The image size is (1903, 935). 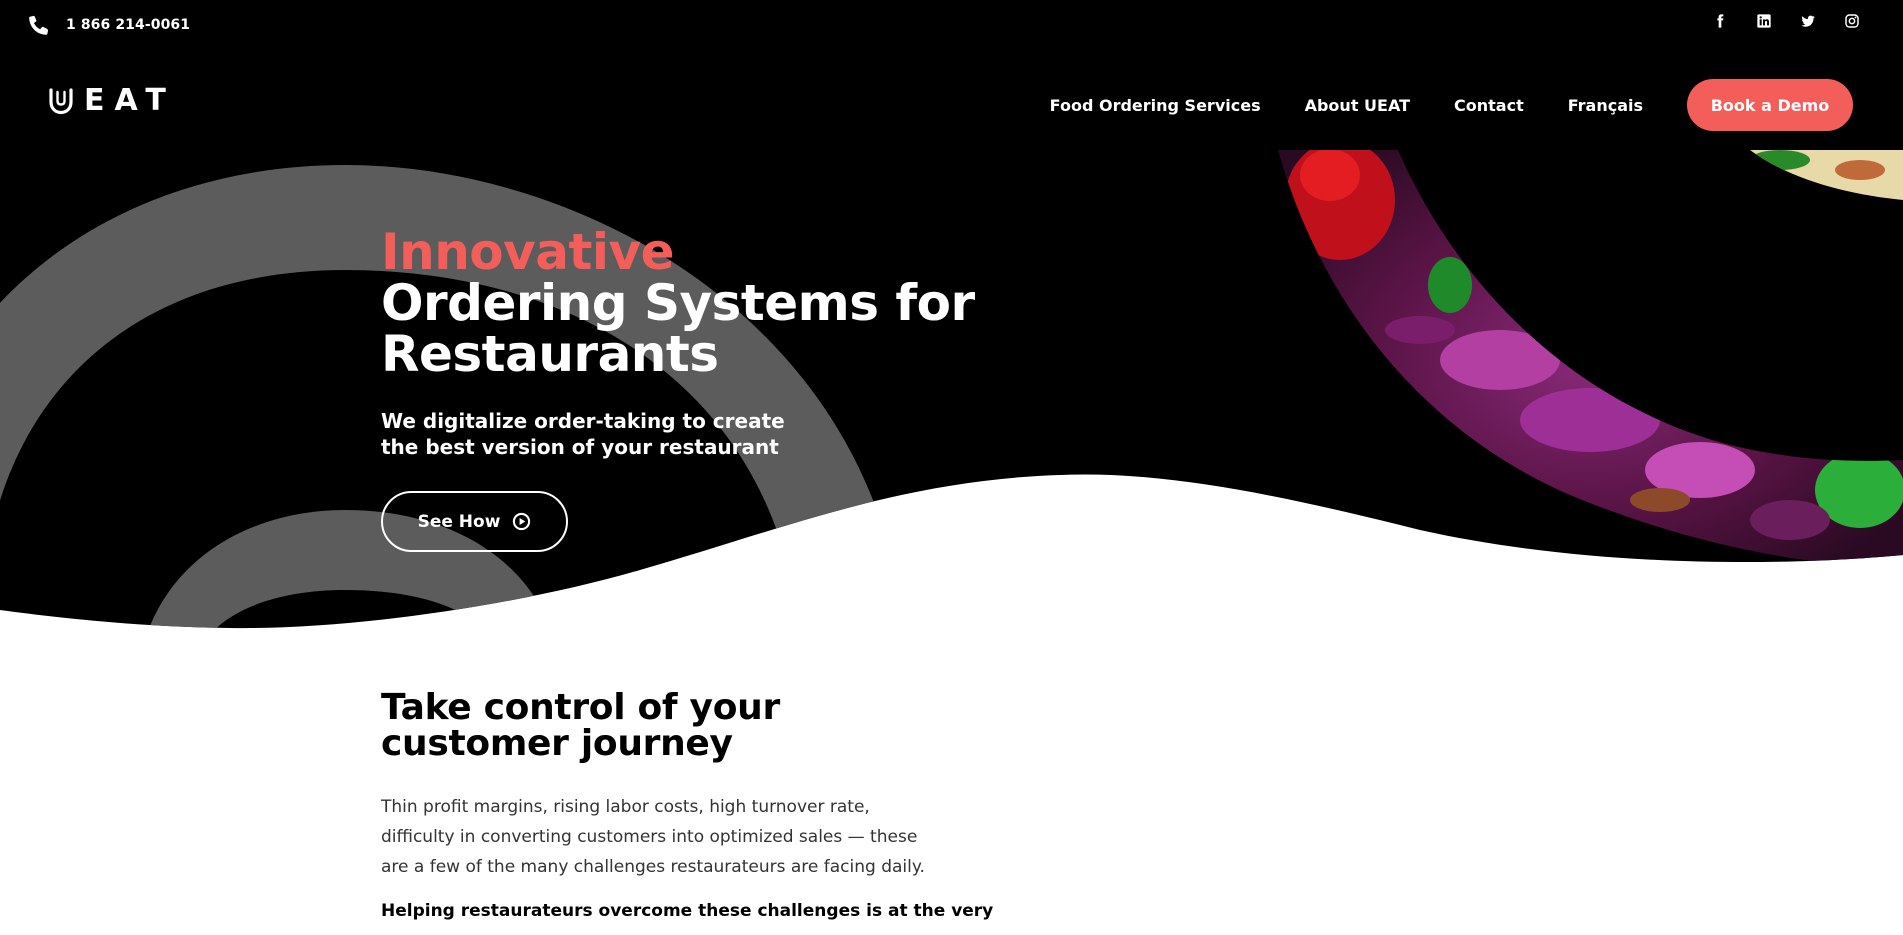 I want to click on u-logo-icon, so click(x=61, y=101).